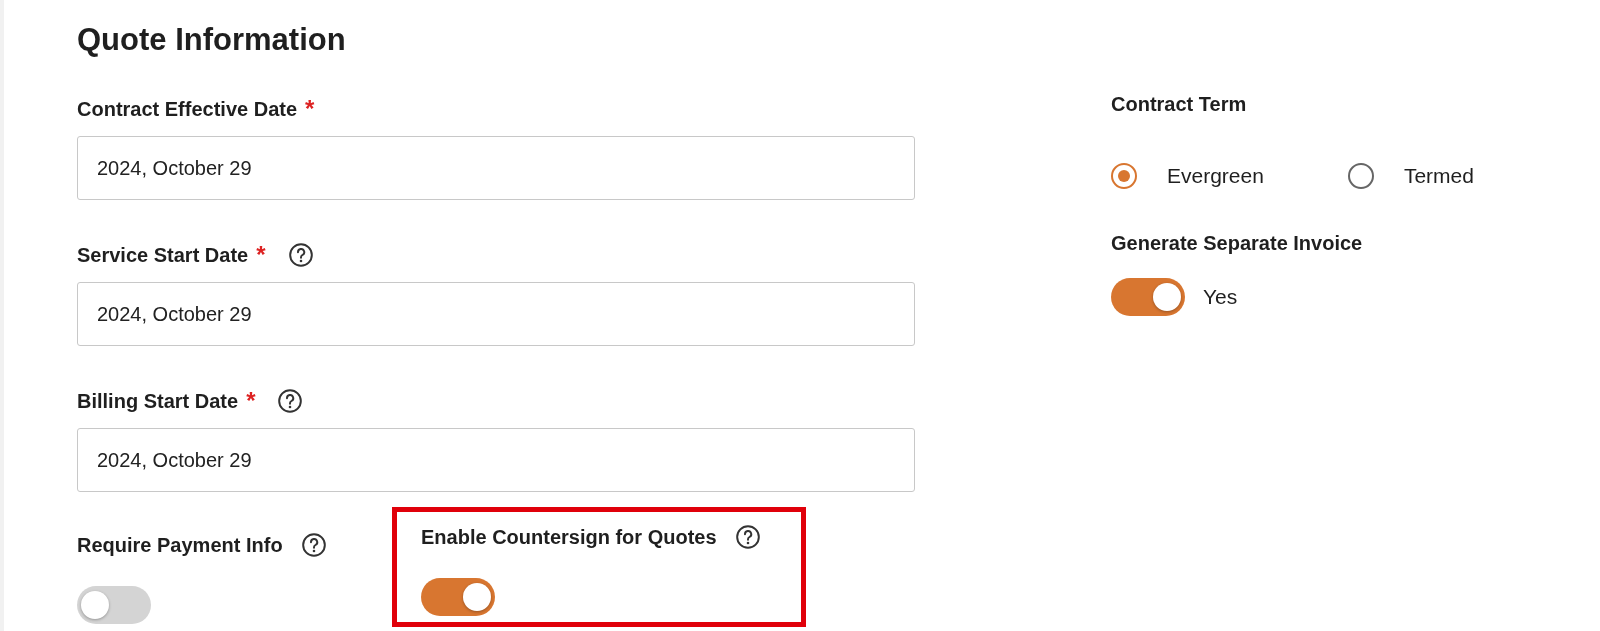 The height and width of the screenshot is (631, 1600). I want to click on field-label: Enable Countersign for Quotes, so click(569, 537).